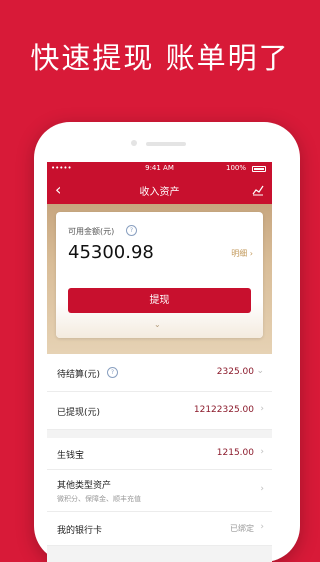 The height and width of the screenshot is (562, 320). What do you see at coordinates (71, 456) in the screenshot?
I see `row-label: 生钱宝` at bounding box center [71, 456].